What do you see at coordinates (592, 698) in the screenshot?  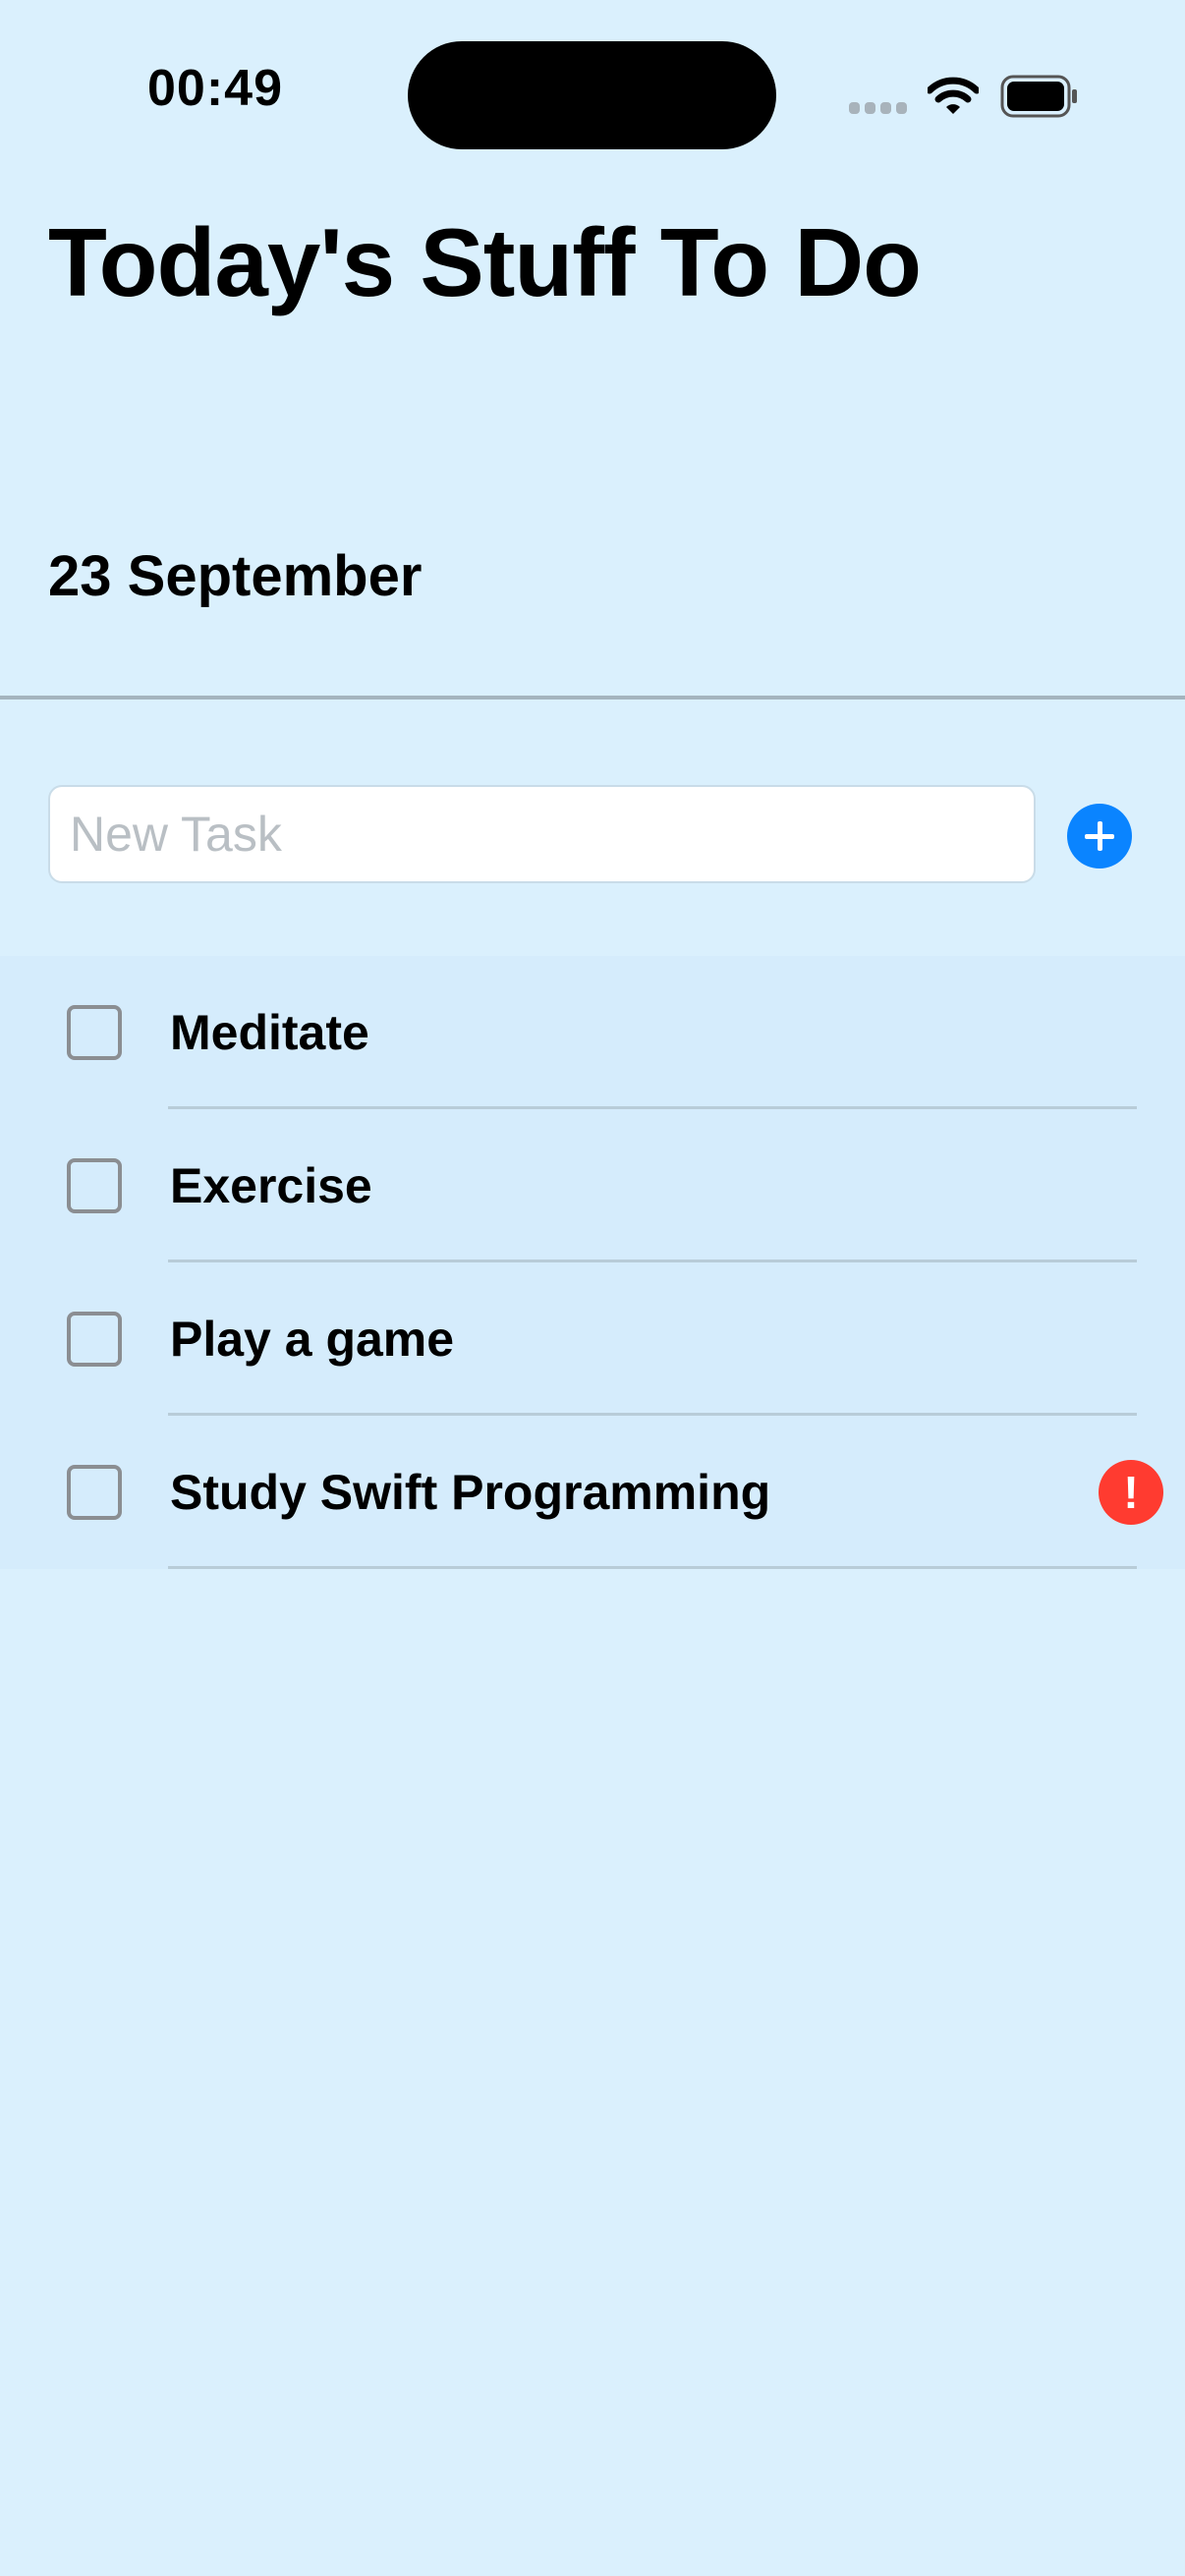 I see `header-divider` at bounding box center [592, 698].